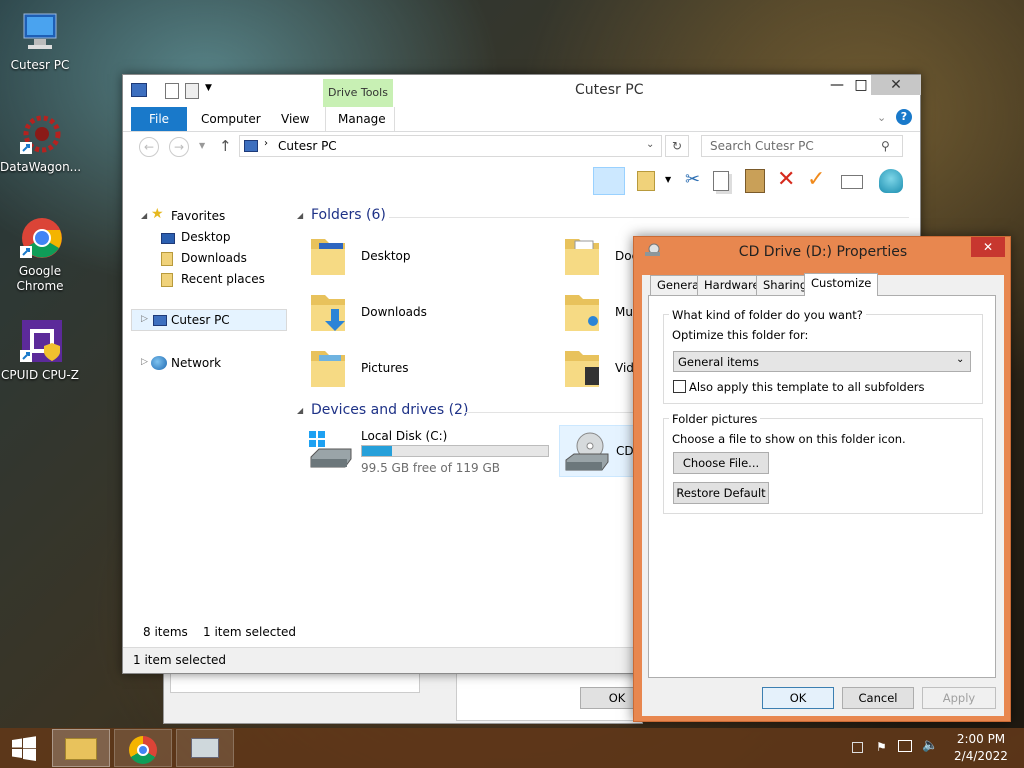 The height and width of the screenshot is (768, 1024). What do you see at coordinates (837, 85) in the screenshot?
I see `minimize-button: —` at bounding box center [837, 85].